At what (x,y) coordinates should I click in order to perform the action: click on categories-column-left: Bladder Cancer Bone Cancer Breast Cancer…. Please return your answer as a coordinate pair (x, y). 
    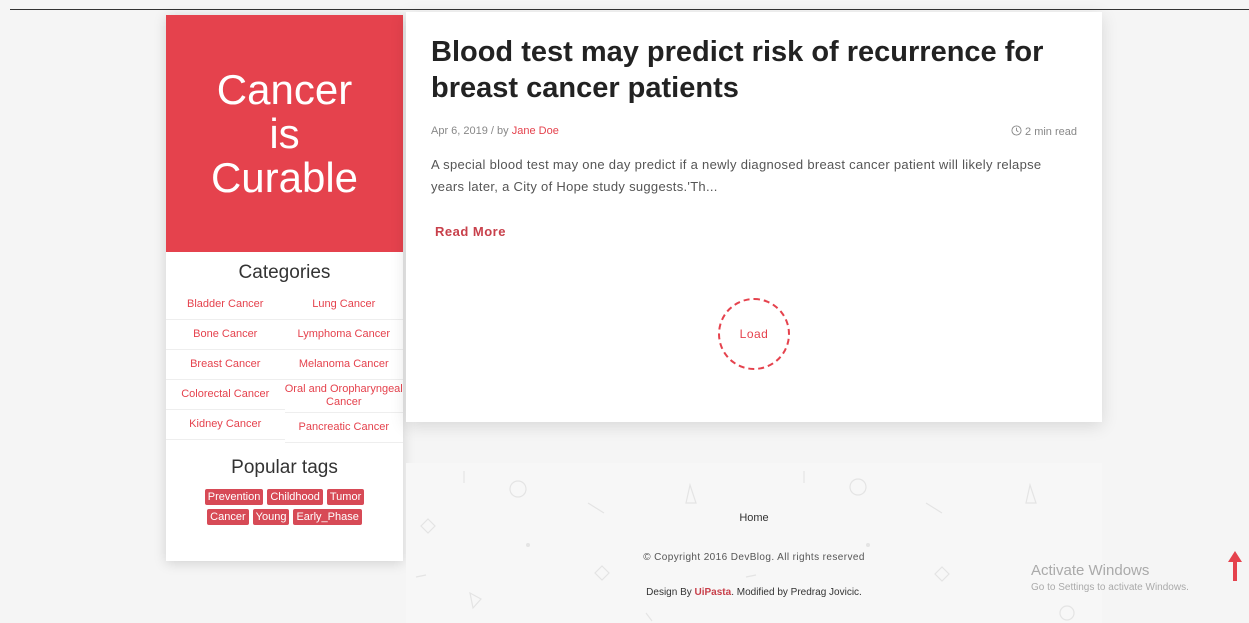
    Looking at the image, I should click on (225, 366).